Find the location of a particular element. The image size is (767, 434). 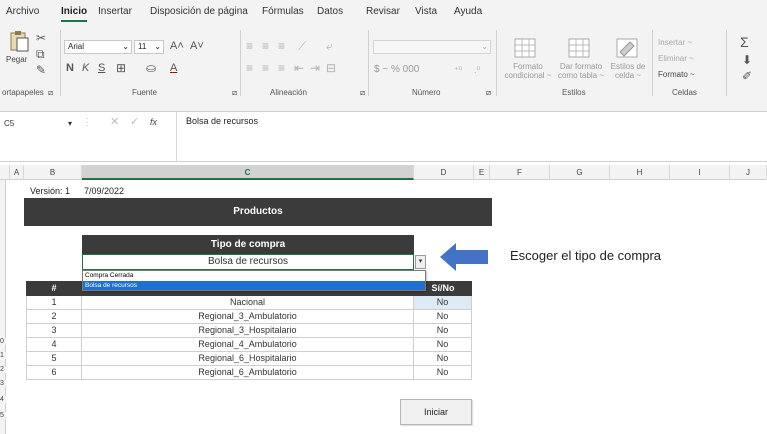

dropdown-arrow-button: ▾ is located at coordinates (420, 262).